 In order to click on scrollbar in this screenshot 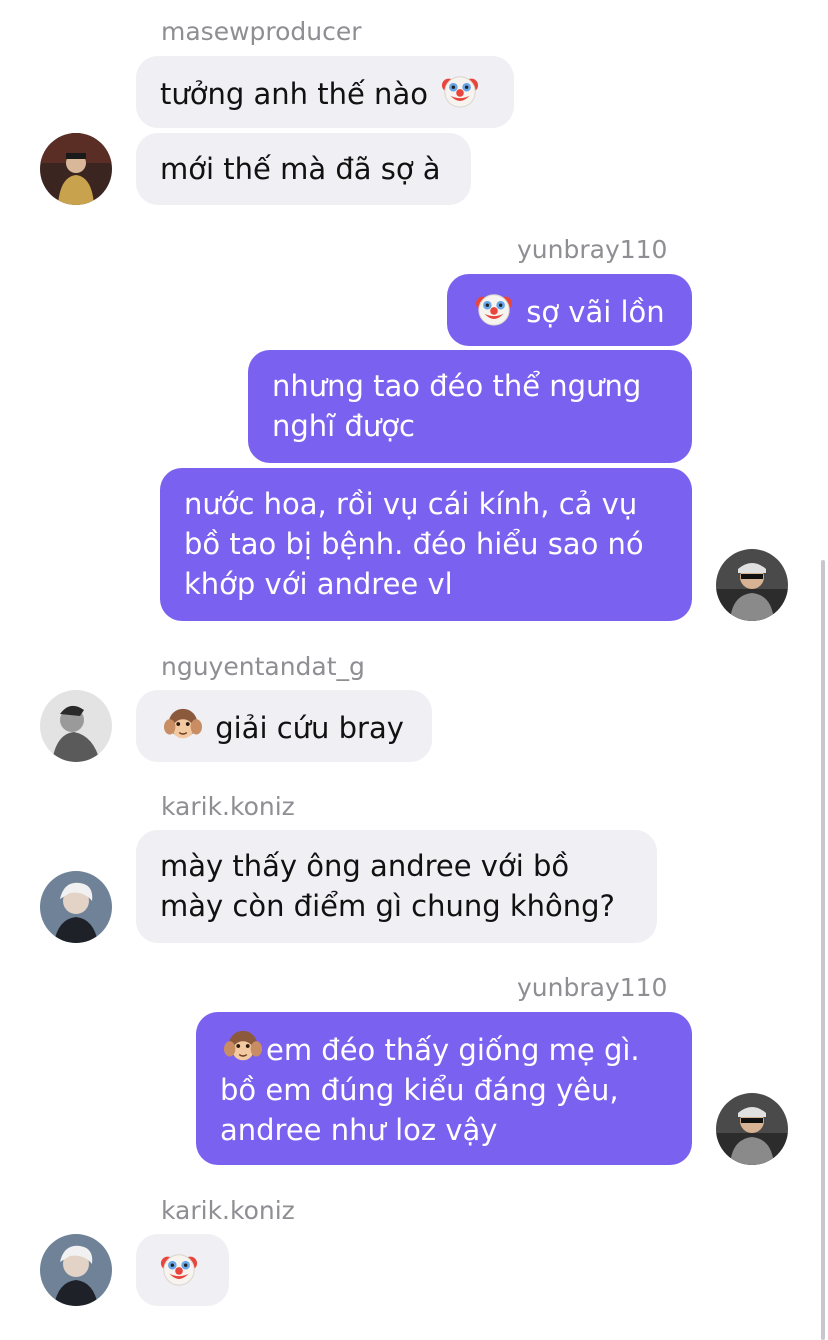, I will do `click(823, 950)`.